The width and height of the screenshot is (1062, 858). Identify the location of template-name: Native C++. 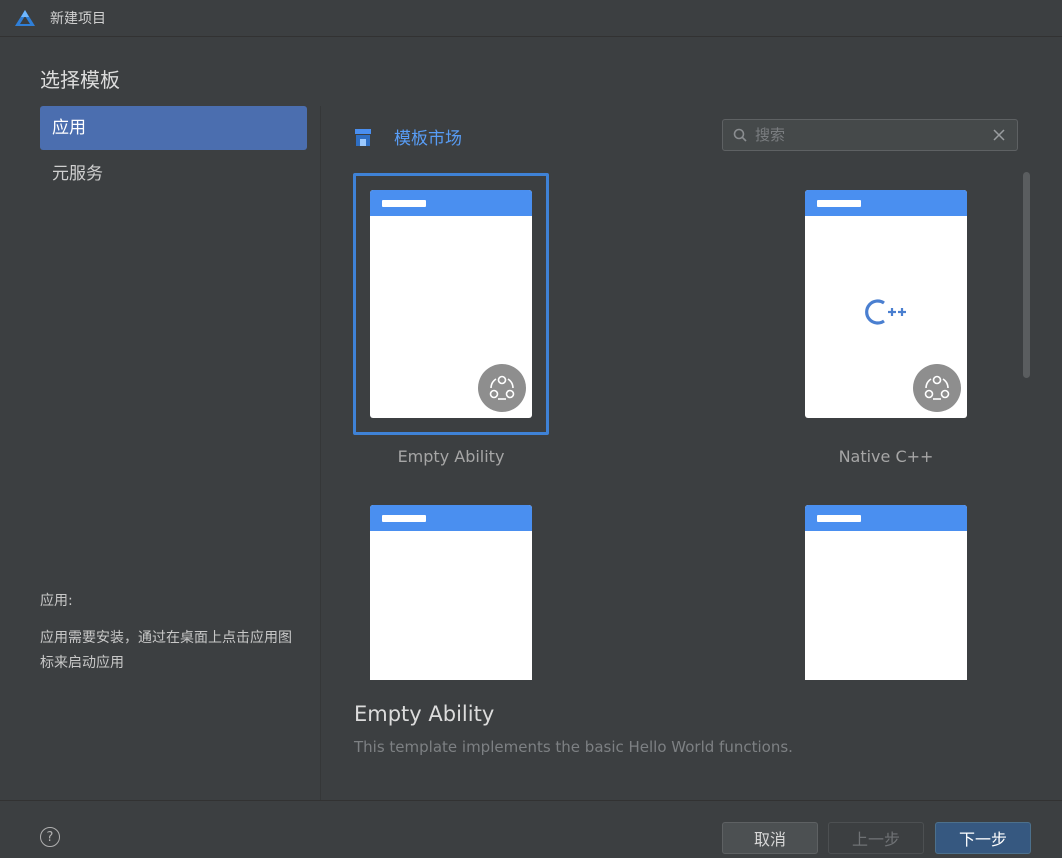
(886, 456).